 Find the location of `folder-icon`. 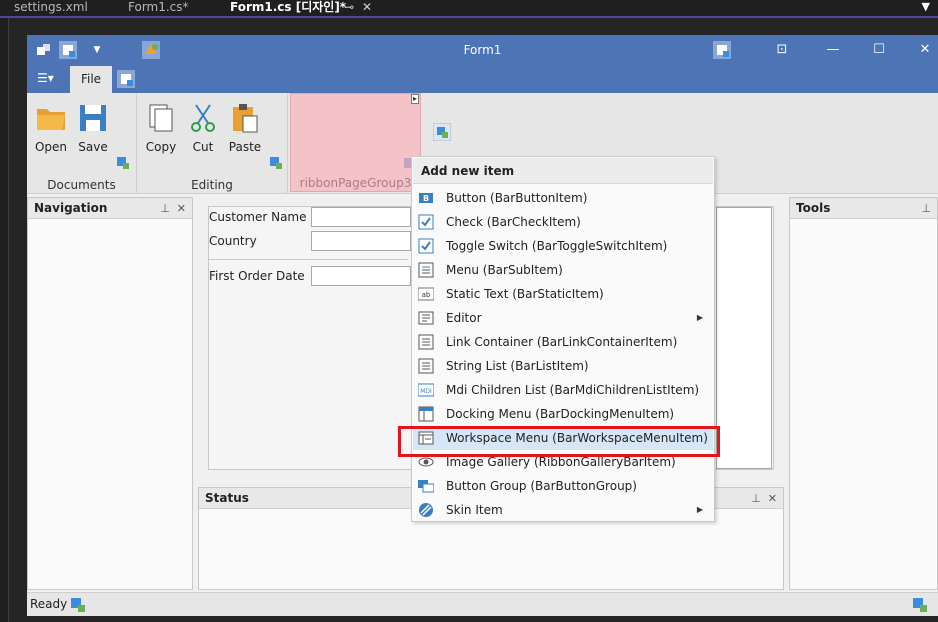

folder-icon is located at coordinates (51, 119).